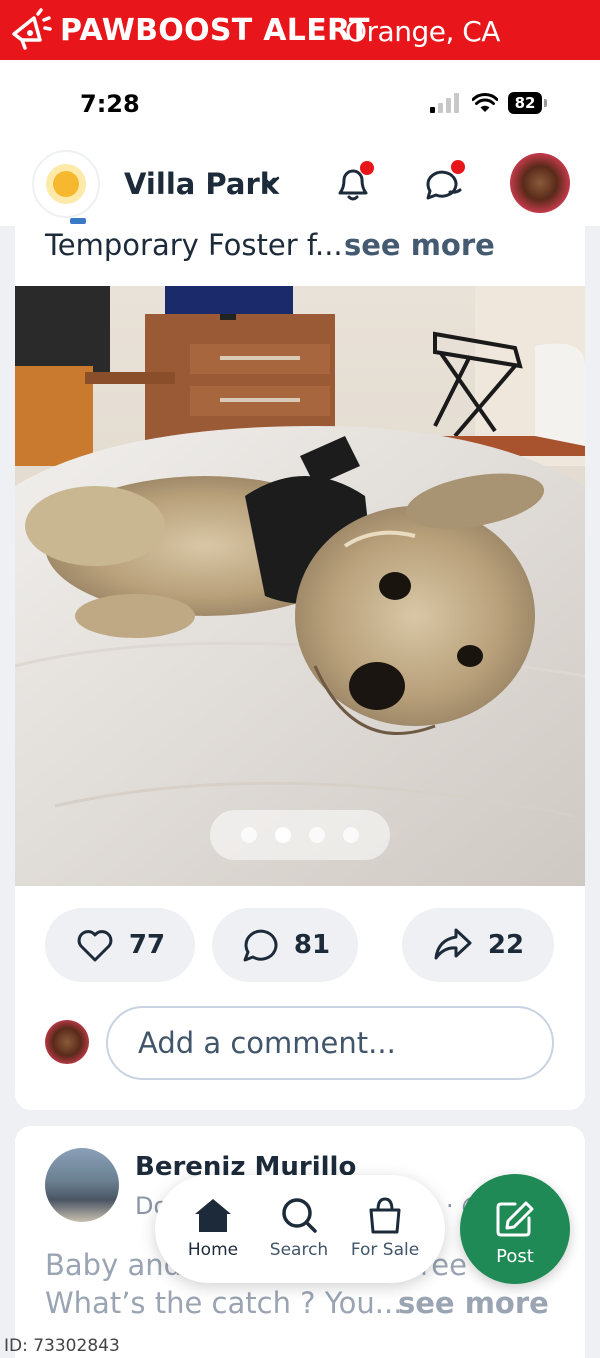 The height and width of the screenshot is (1358, 600). I want to click on comment-button: 81, so click(285, 945).